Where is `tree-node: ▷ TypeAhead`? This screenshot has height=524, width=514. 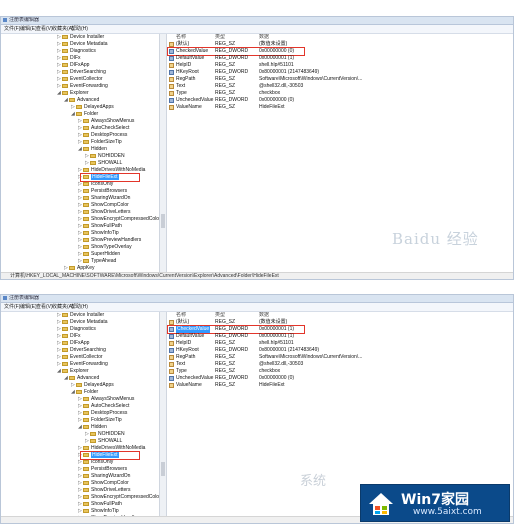 tree-node: ▷ TypeAhead is located at coordinates (97, 261).